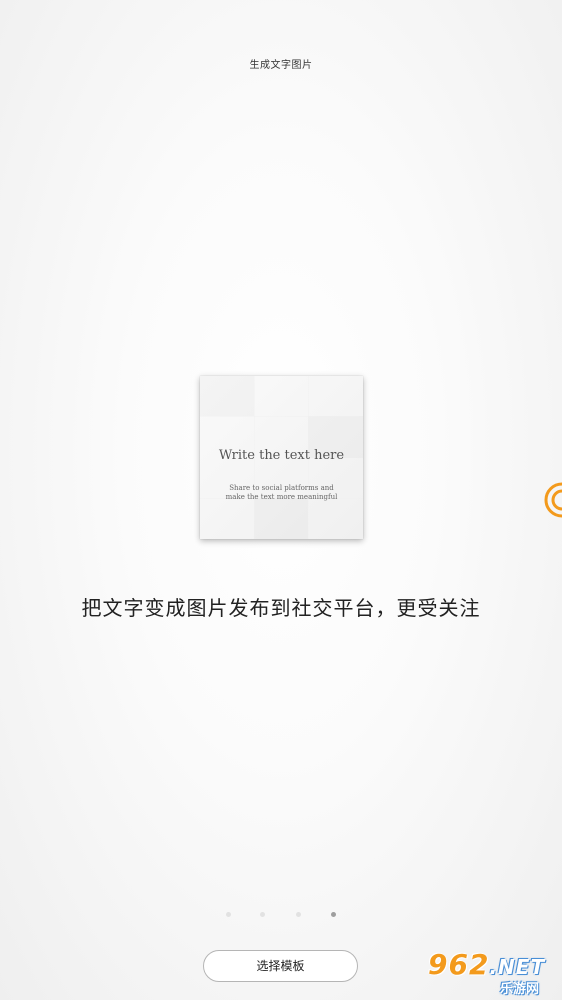  I want to click on page-indicator, so click(281, 915).